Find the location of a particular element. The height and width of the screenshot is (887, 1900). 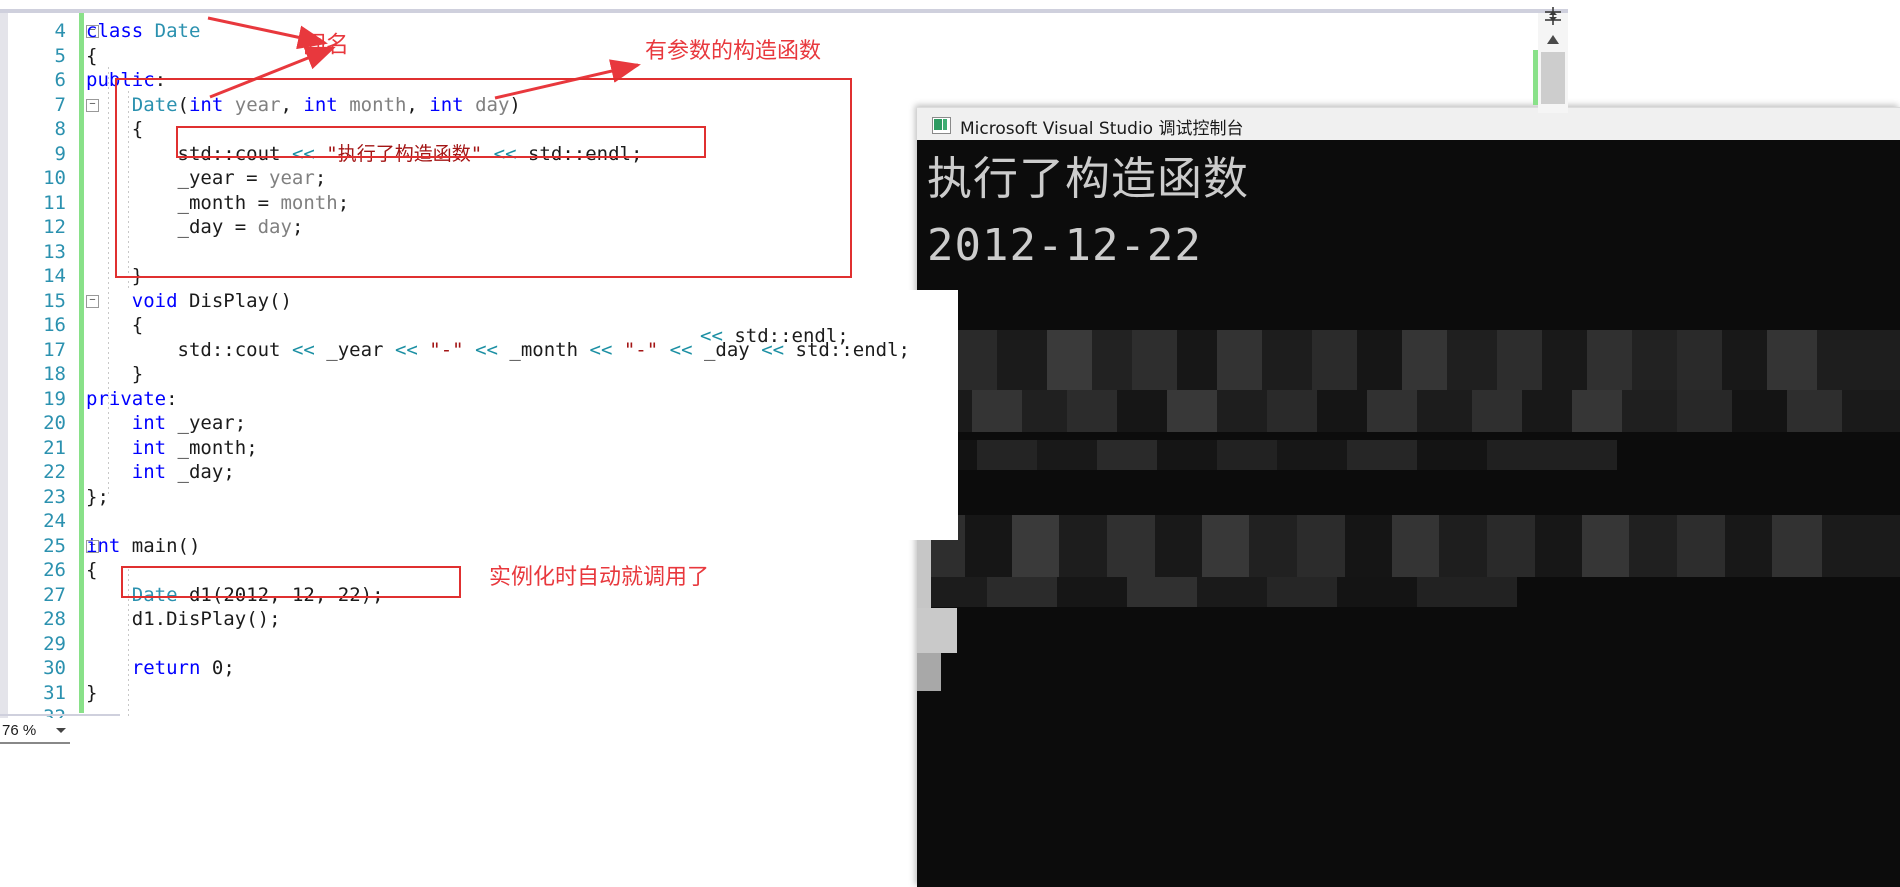

chevron-down-icon is located at coordinates (61, 730).